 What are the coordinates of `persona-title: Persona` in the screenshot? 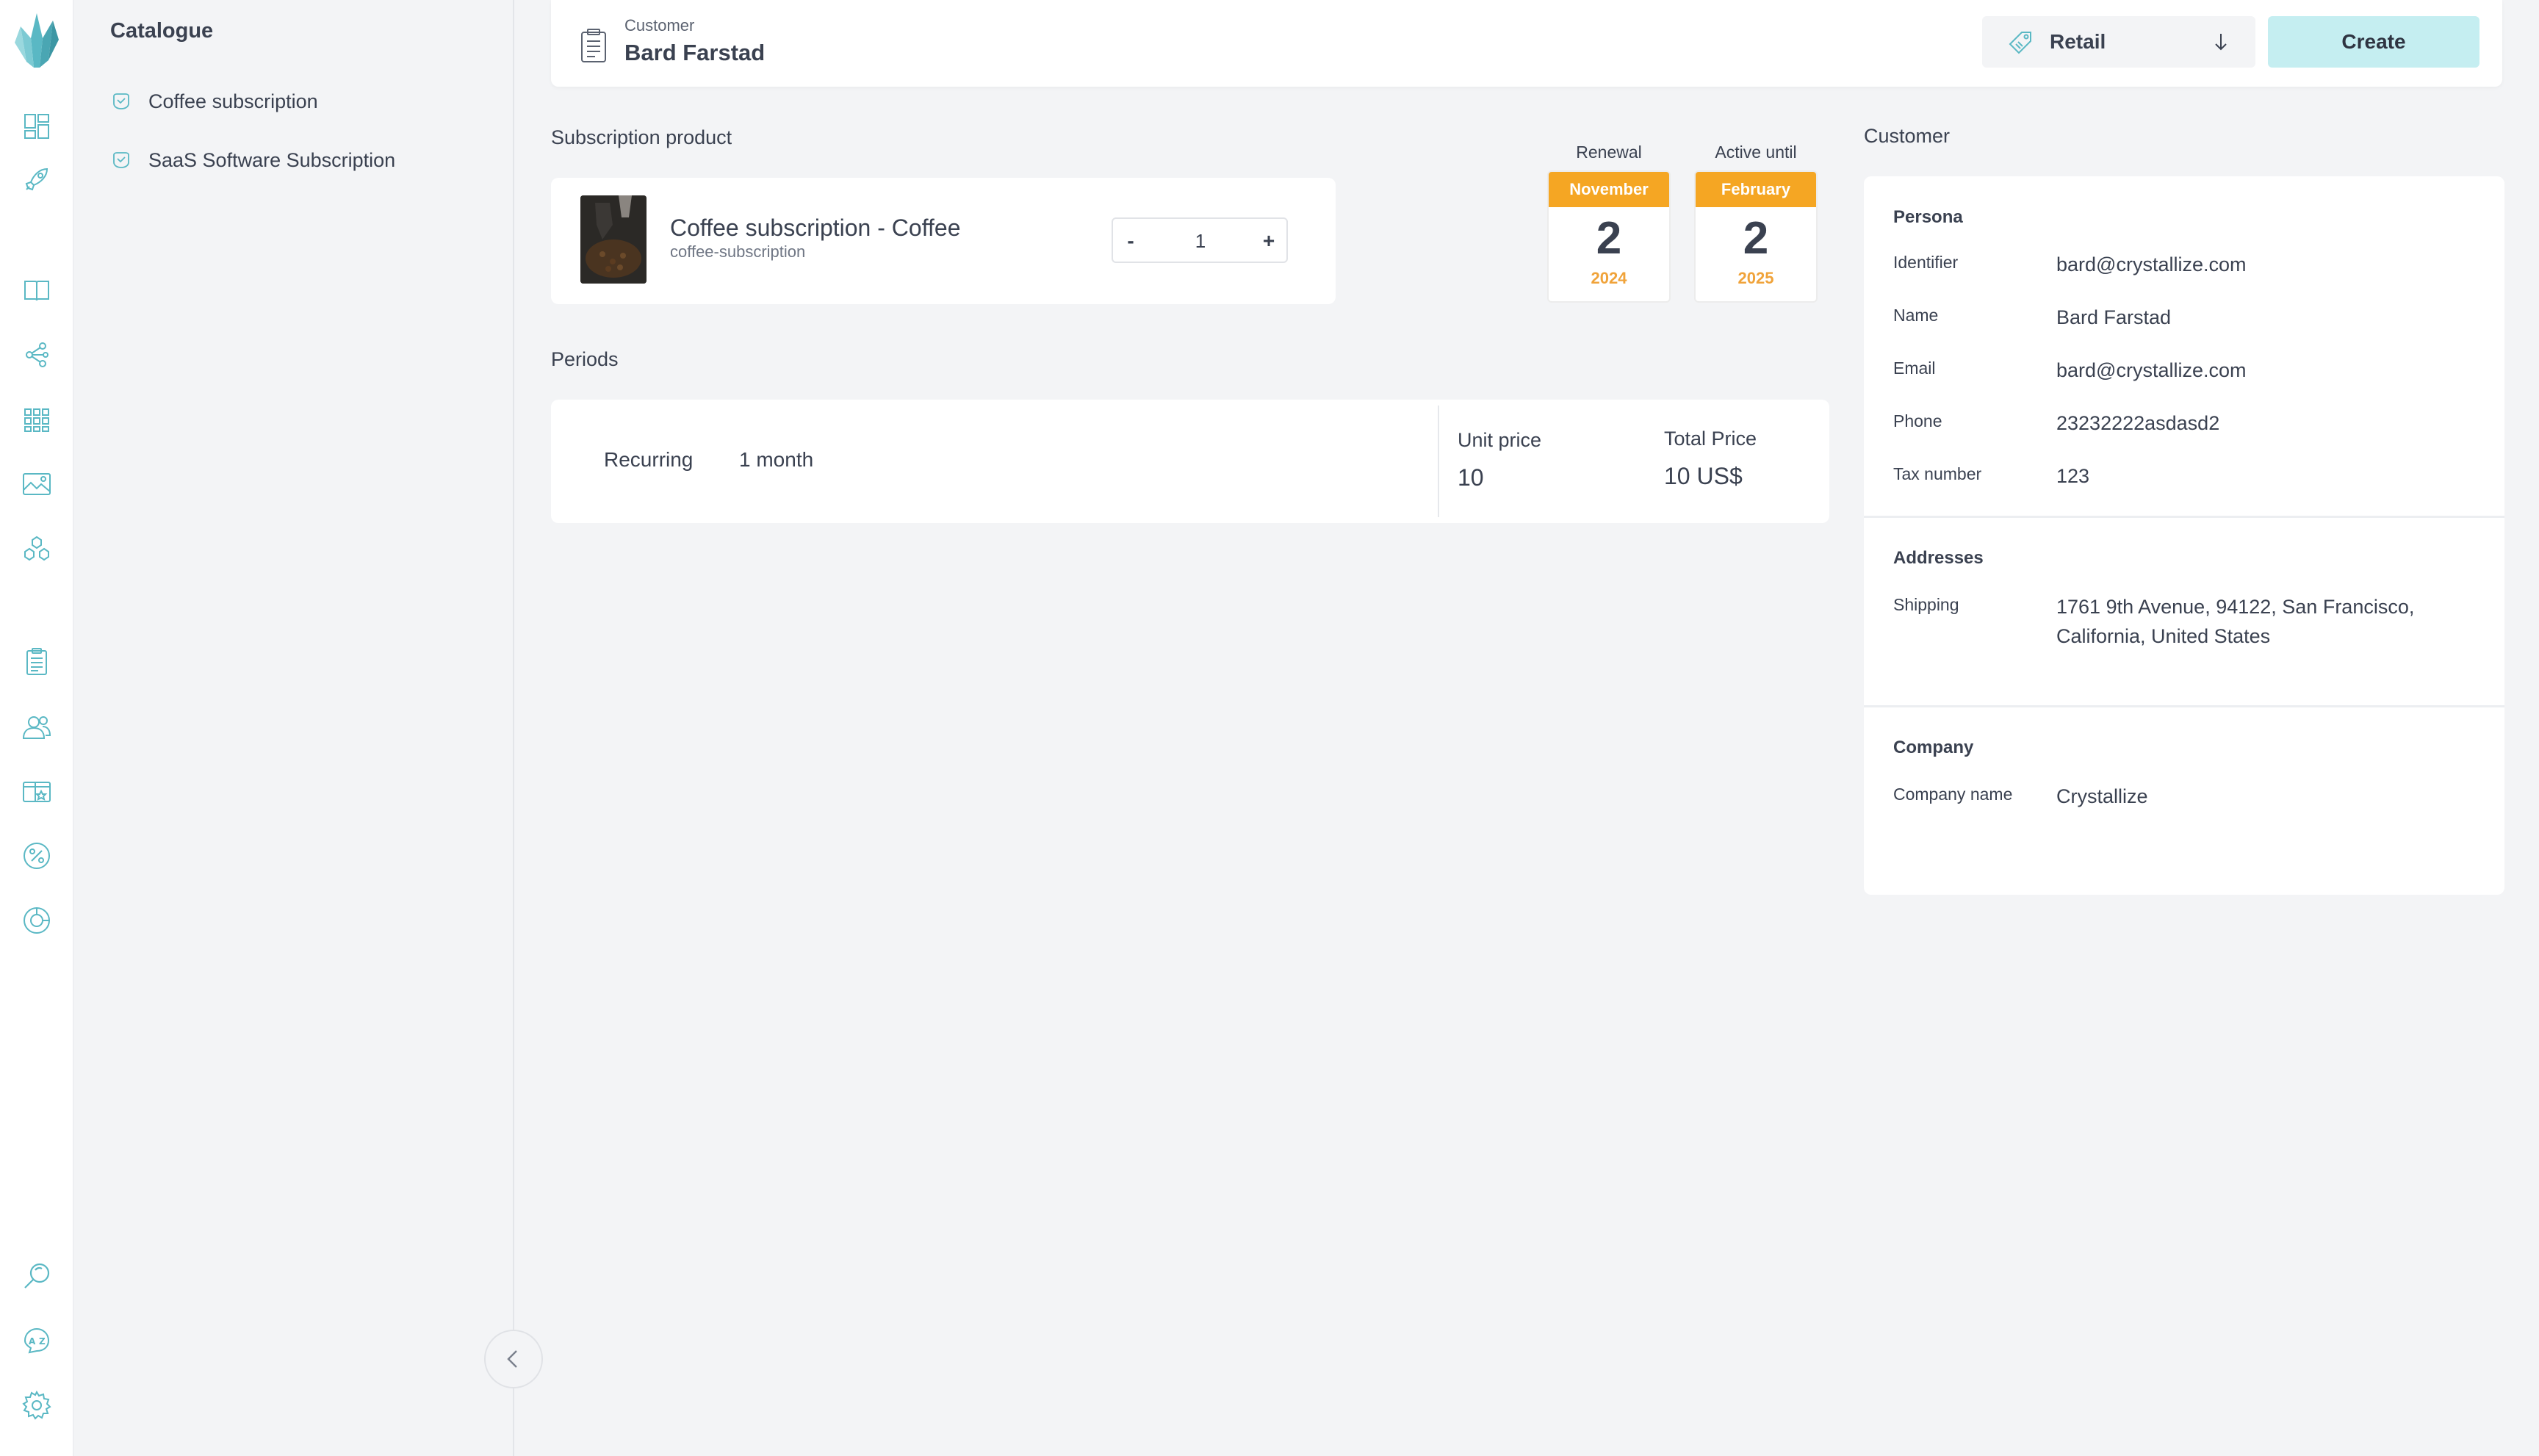 It's located at (1928, 217).